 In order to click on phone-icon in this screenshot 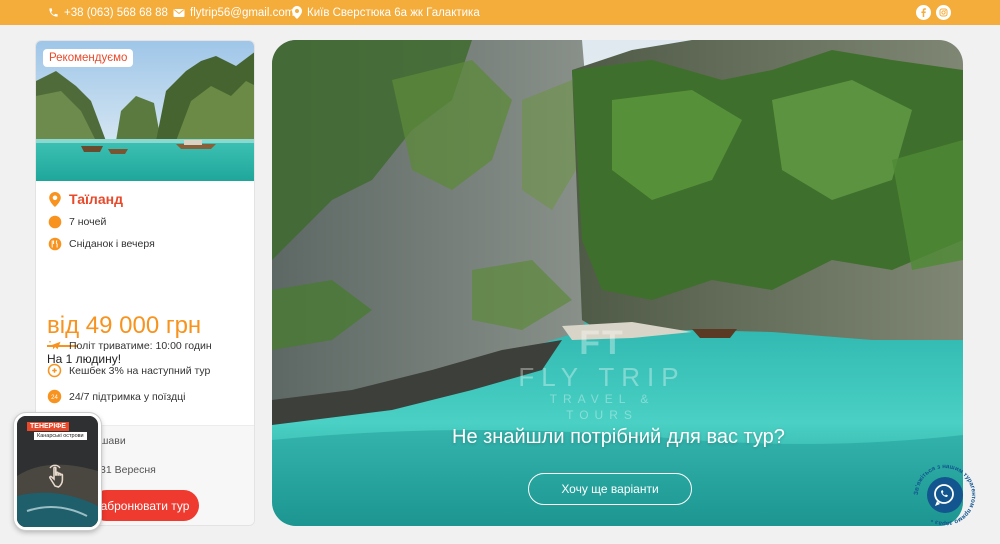, I will do `click(53, 12)`.